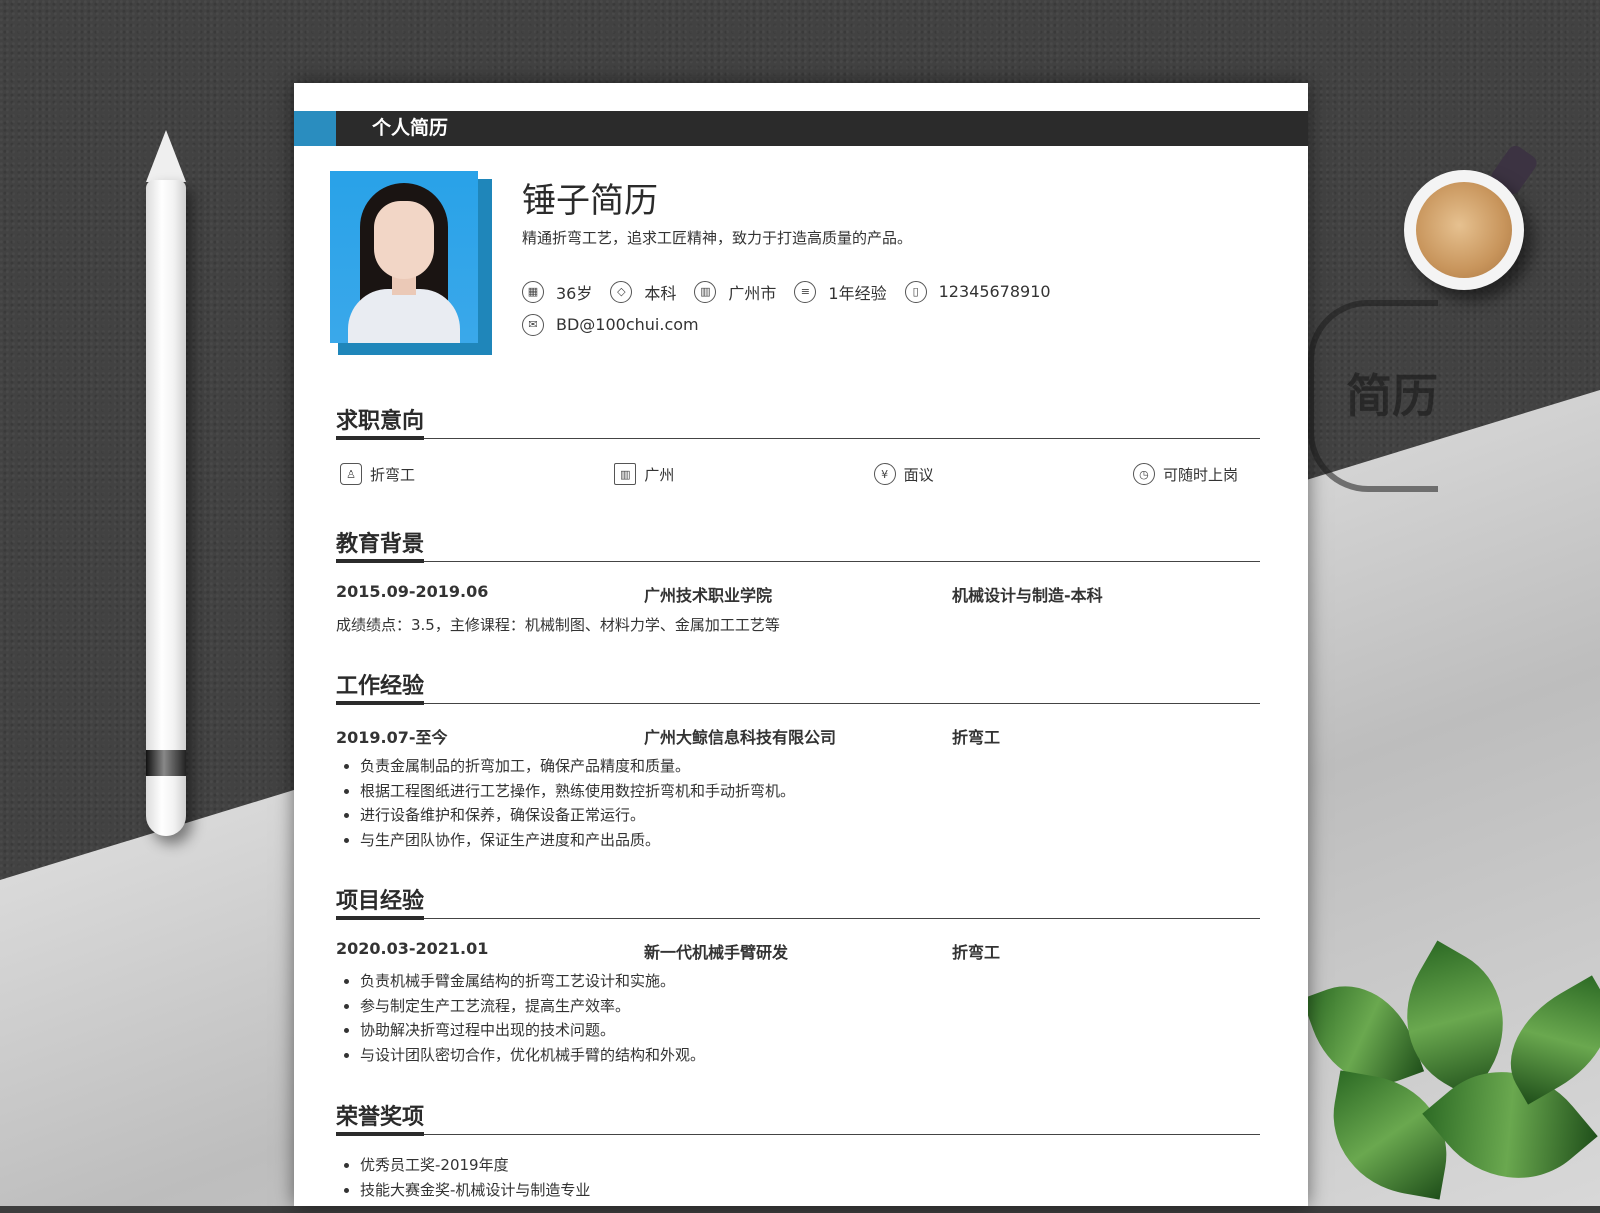  What do you see at coordinates (735, 292) in the screenshot?
I see `info-city: ▥ 广州市` at bounding box center [735, 292].